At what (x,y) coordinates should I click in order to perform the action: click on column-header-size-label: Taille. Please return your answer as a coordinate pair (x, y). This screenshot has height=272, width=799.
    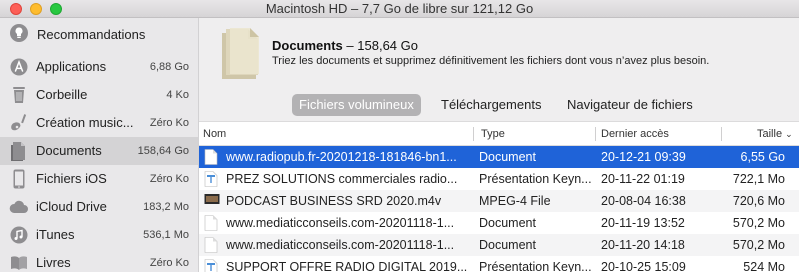
    Looking at the image, I should click on (770, 134).